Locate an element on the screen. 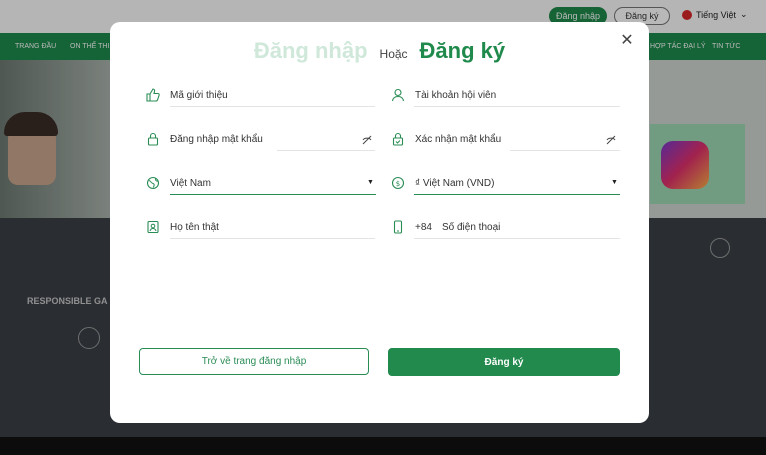  phone-icon is located at coordinates (398, 227).